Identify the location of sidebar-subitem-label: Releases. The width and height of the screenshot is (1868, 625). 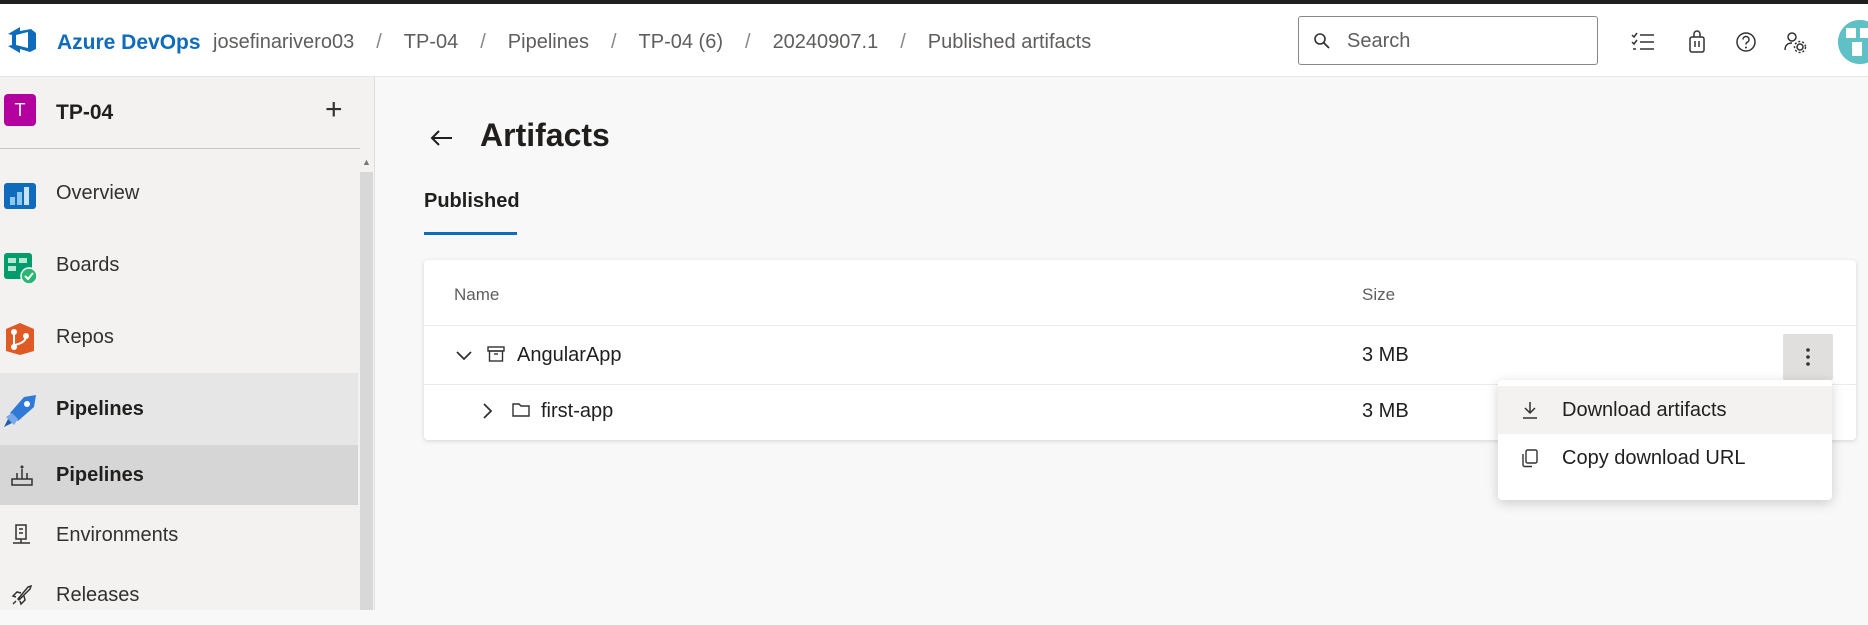
(98, 595).